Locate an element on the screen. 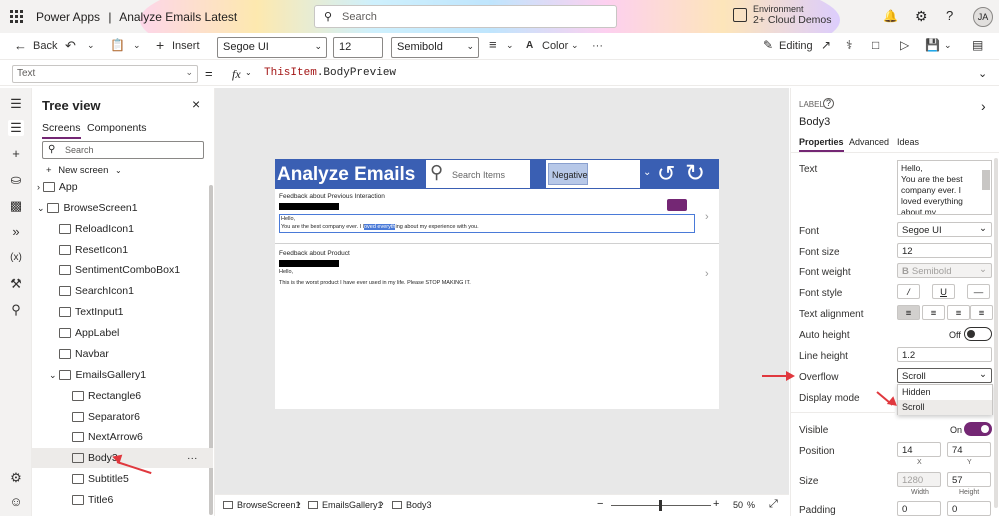  font-weight-dropdown: Semibold ⌄ is located at coordinates (435, 47).